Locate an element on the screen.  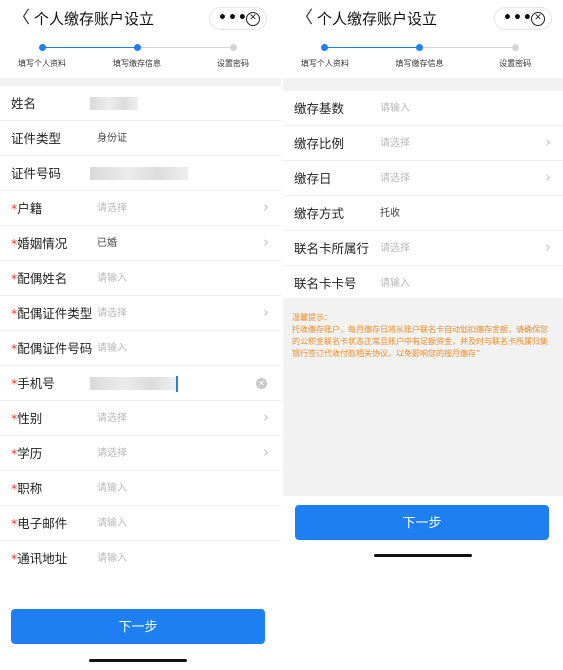
page-title: 个人缴存账户设立 is located at coordinates (94, 19).